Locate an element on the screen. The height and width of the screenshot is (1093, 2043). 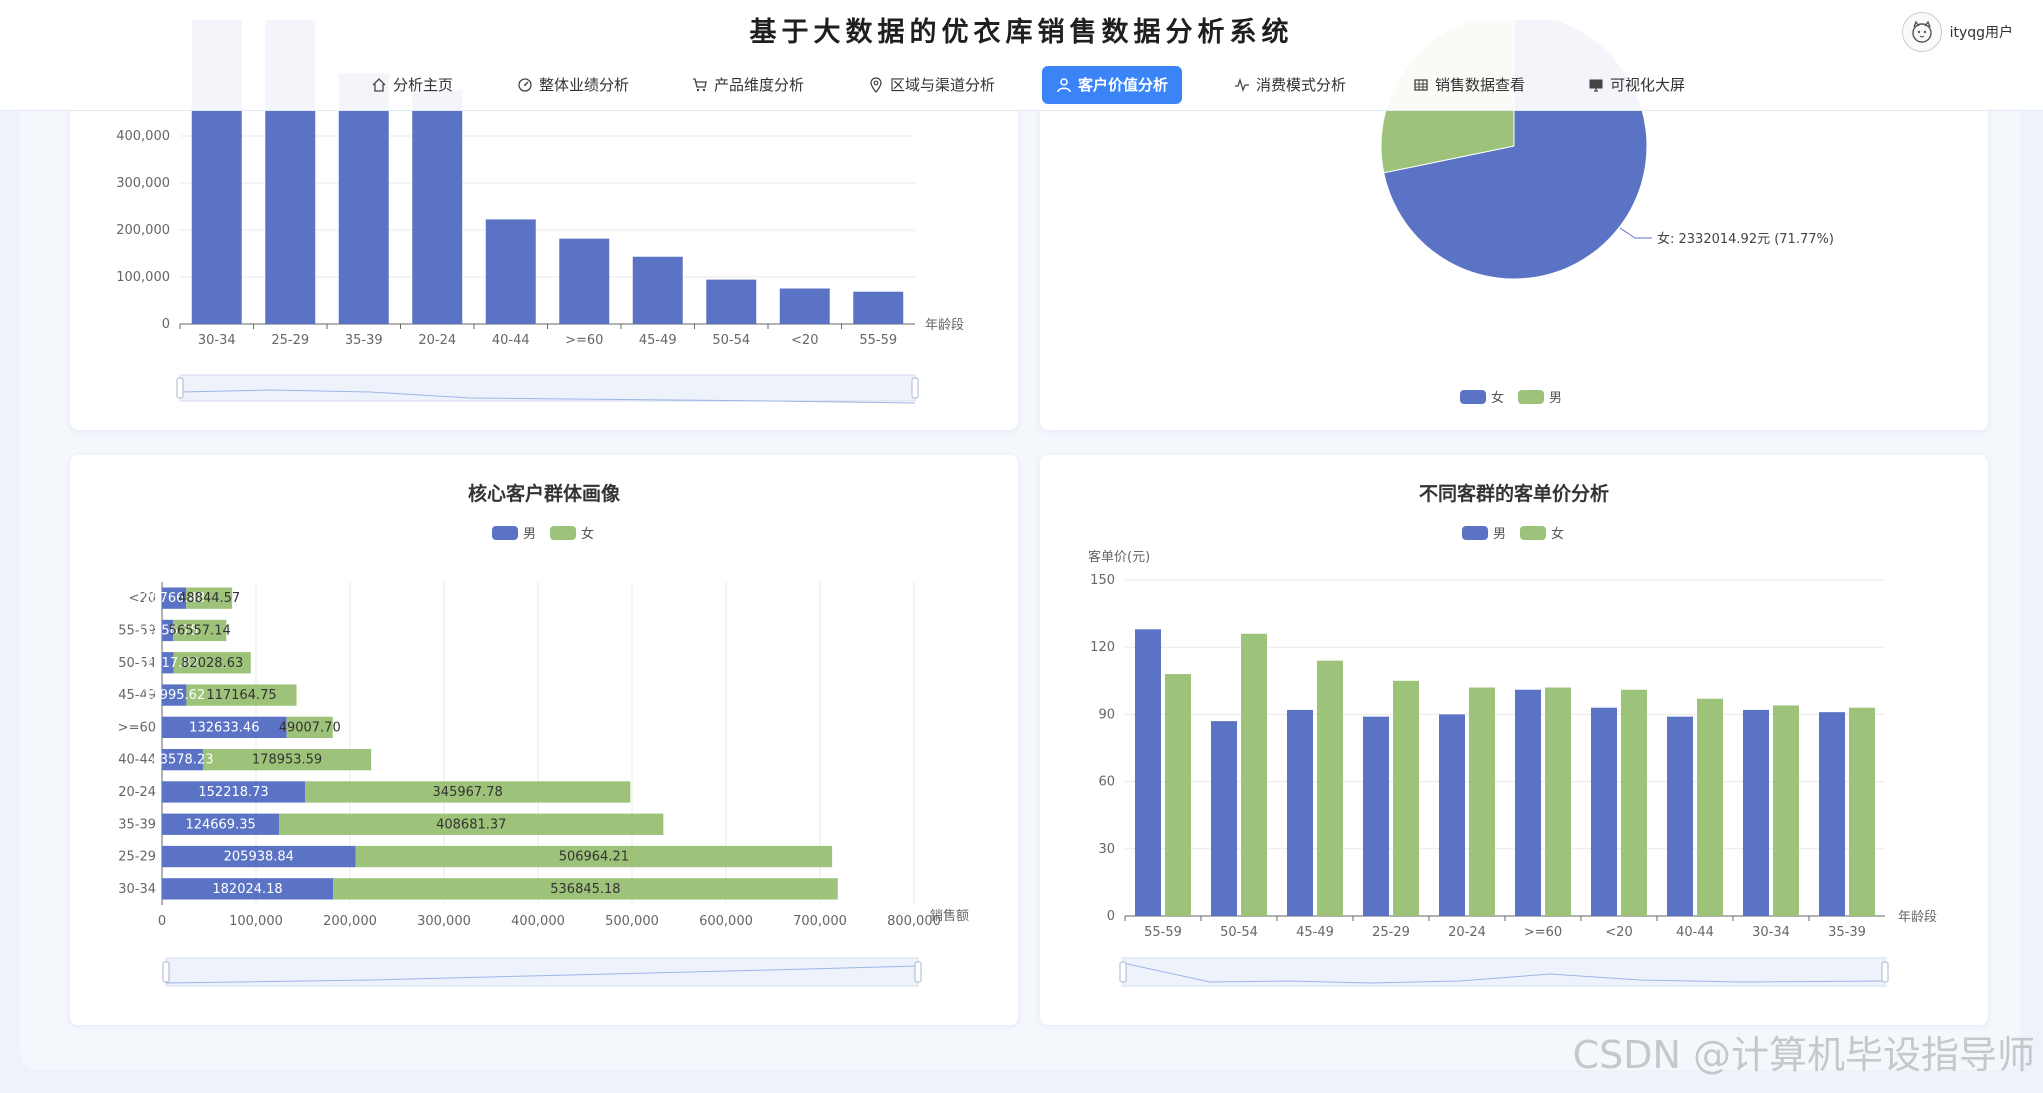
nav-label: 消费模式分析 is located at coordinates (1301, 85).